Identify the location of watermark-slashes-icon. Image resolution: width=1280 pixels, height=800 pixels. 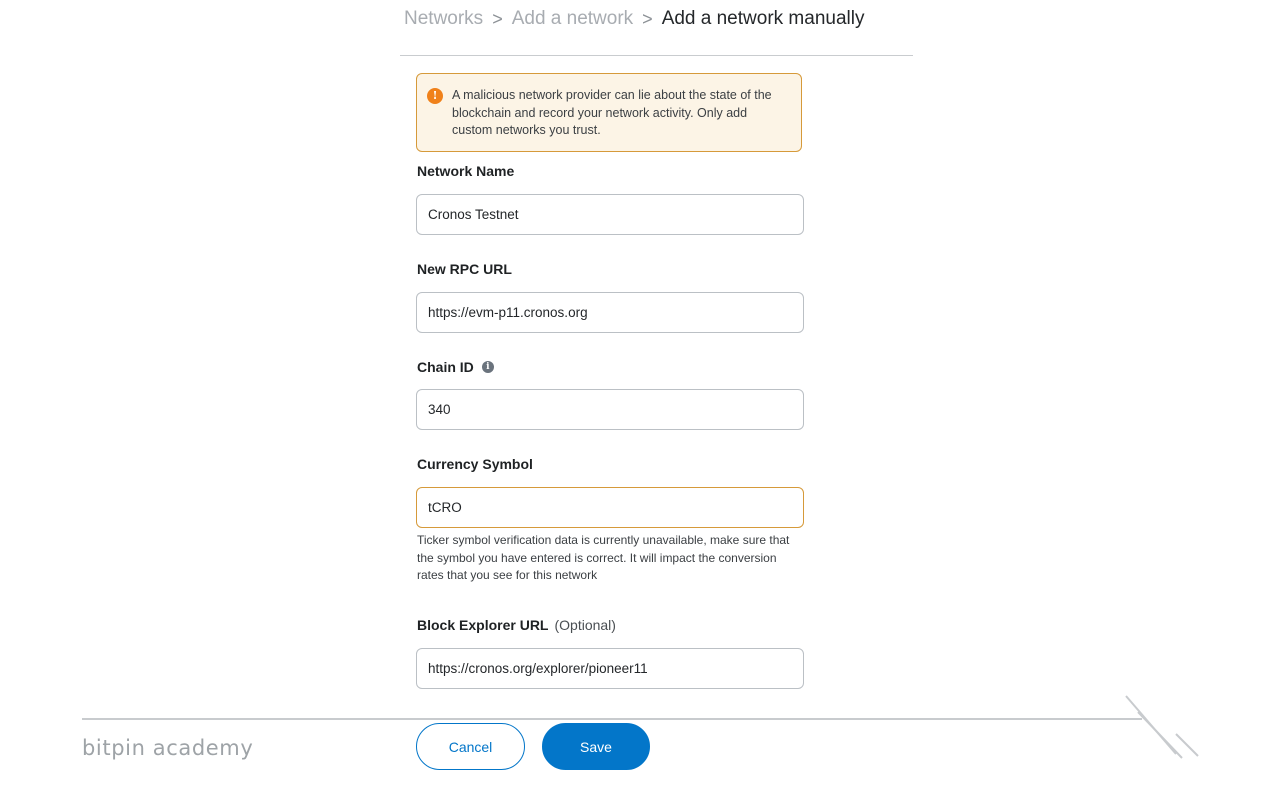
(1162, 727).